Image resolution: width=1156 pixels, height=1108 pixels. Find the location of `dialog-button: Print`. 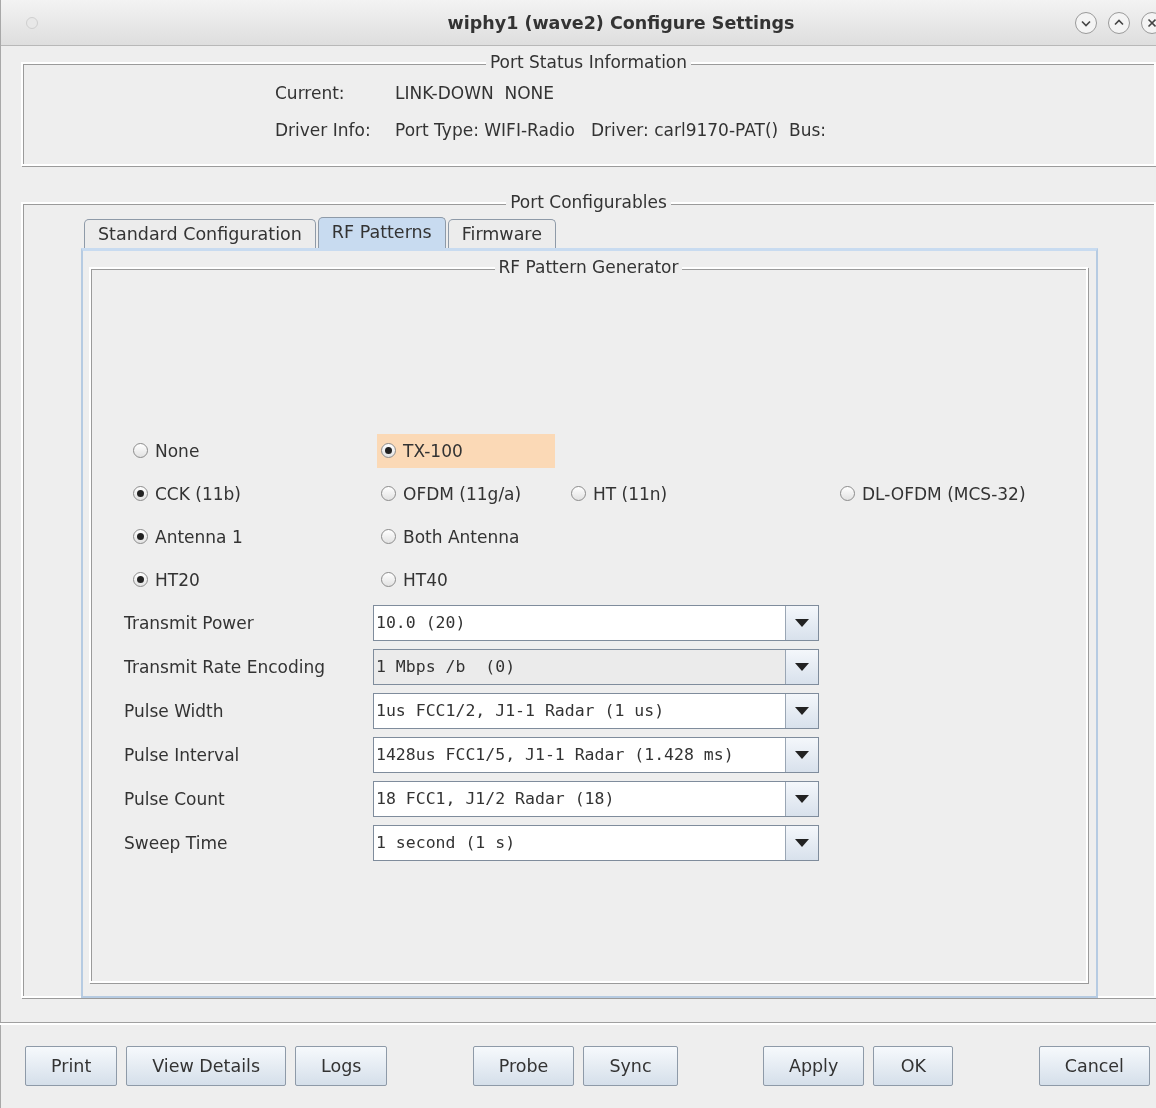

dialog-button: Print is located at coordinates (71, 1065).